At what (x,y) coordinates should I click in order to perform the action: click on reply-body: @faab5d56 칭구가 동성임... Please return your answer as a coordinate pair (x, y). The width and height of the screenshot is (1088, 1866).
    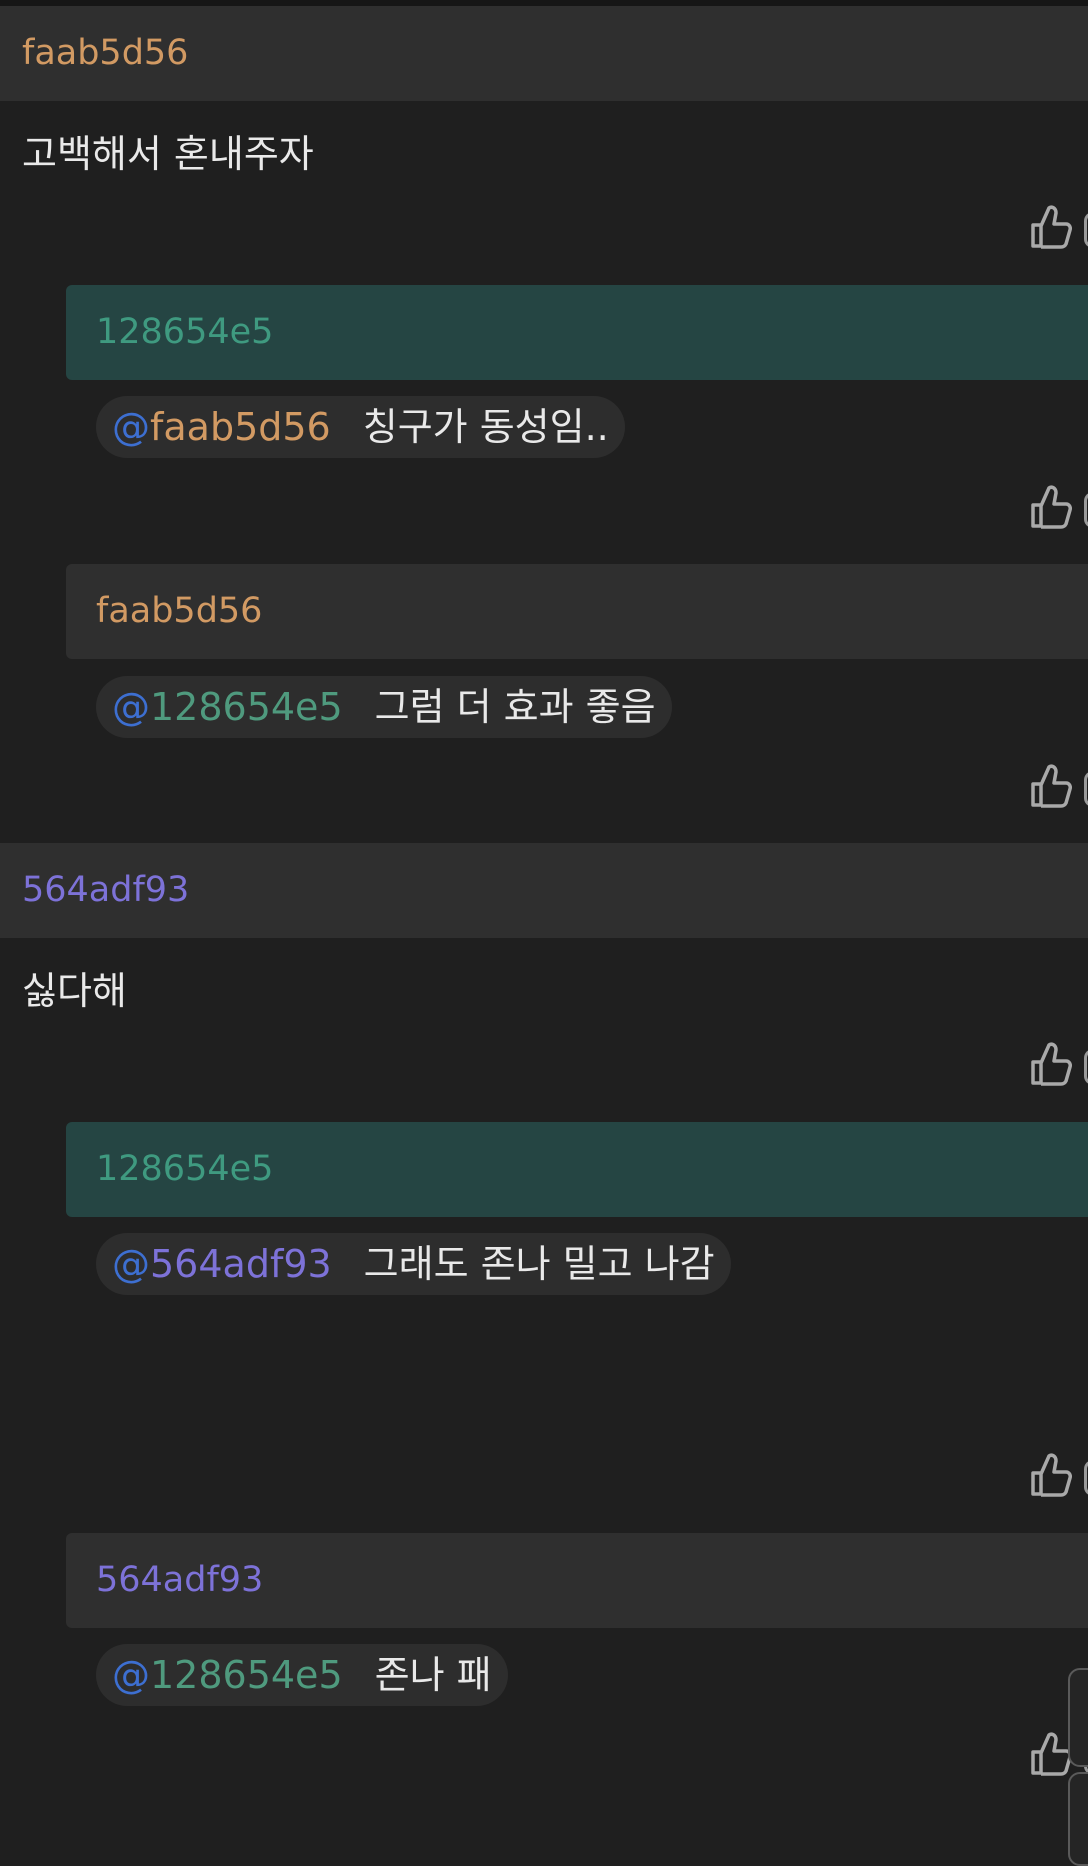
    Looking at the image, I should click on (360, 427).